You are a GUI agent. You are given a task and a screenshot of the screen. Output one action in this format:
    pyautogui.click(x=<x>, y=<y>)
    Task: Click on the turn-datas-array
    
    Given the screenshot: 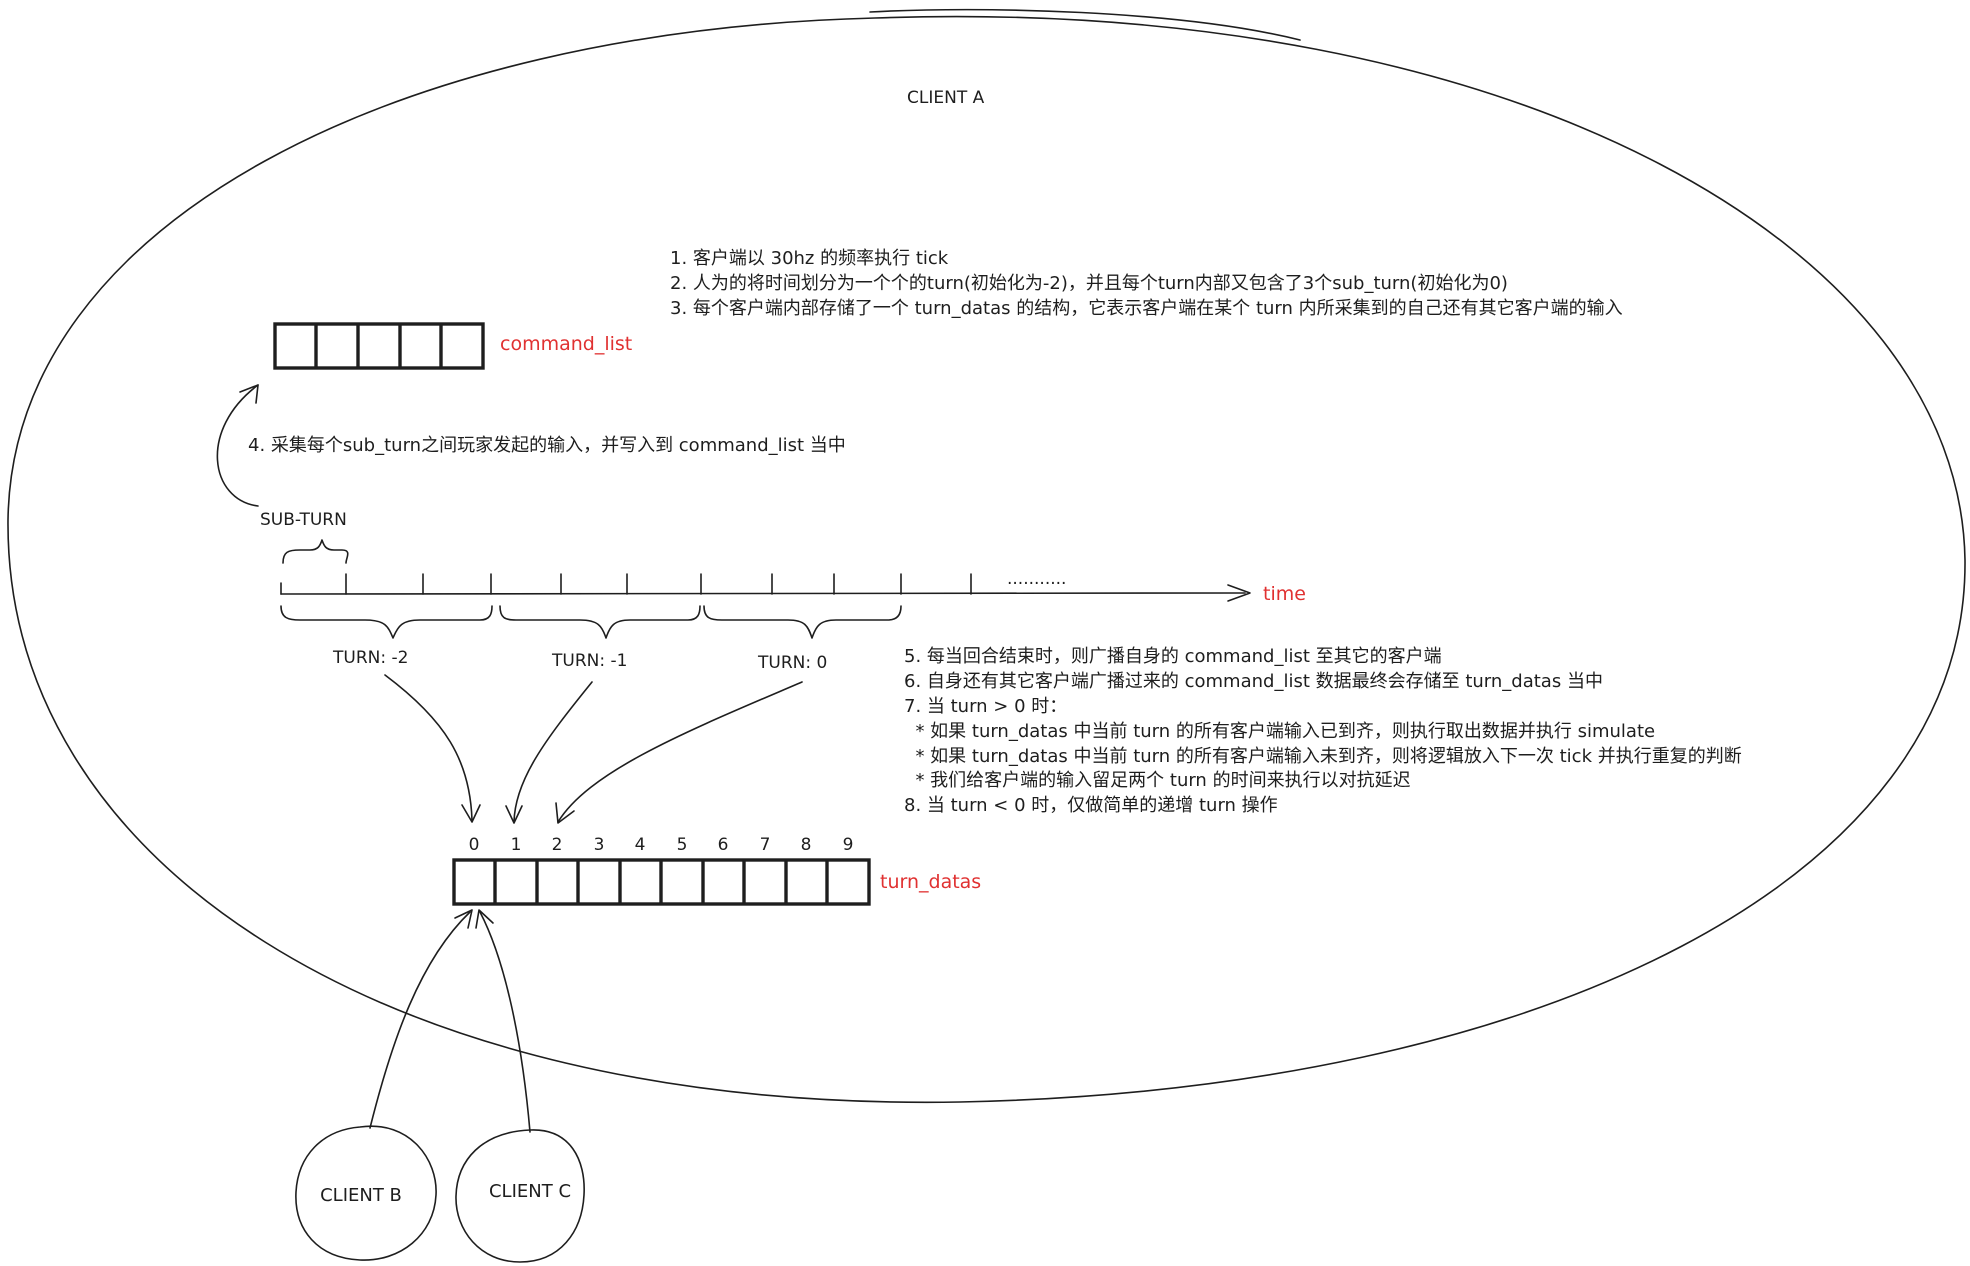 What is the action you would take?
    pyautogui.click(x=661, y=882)
    